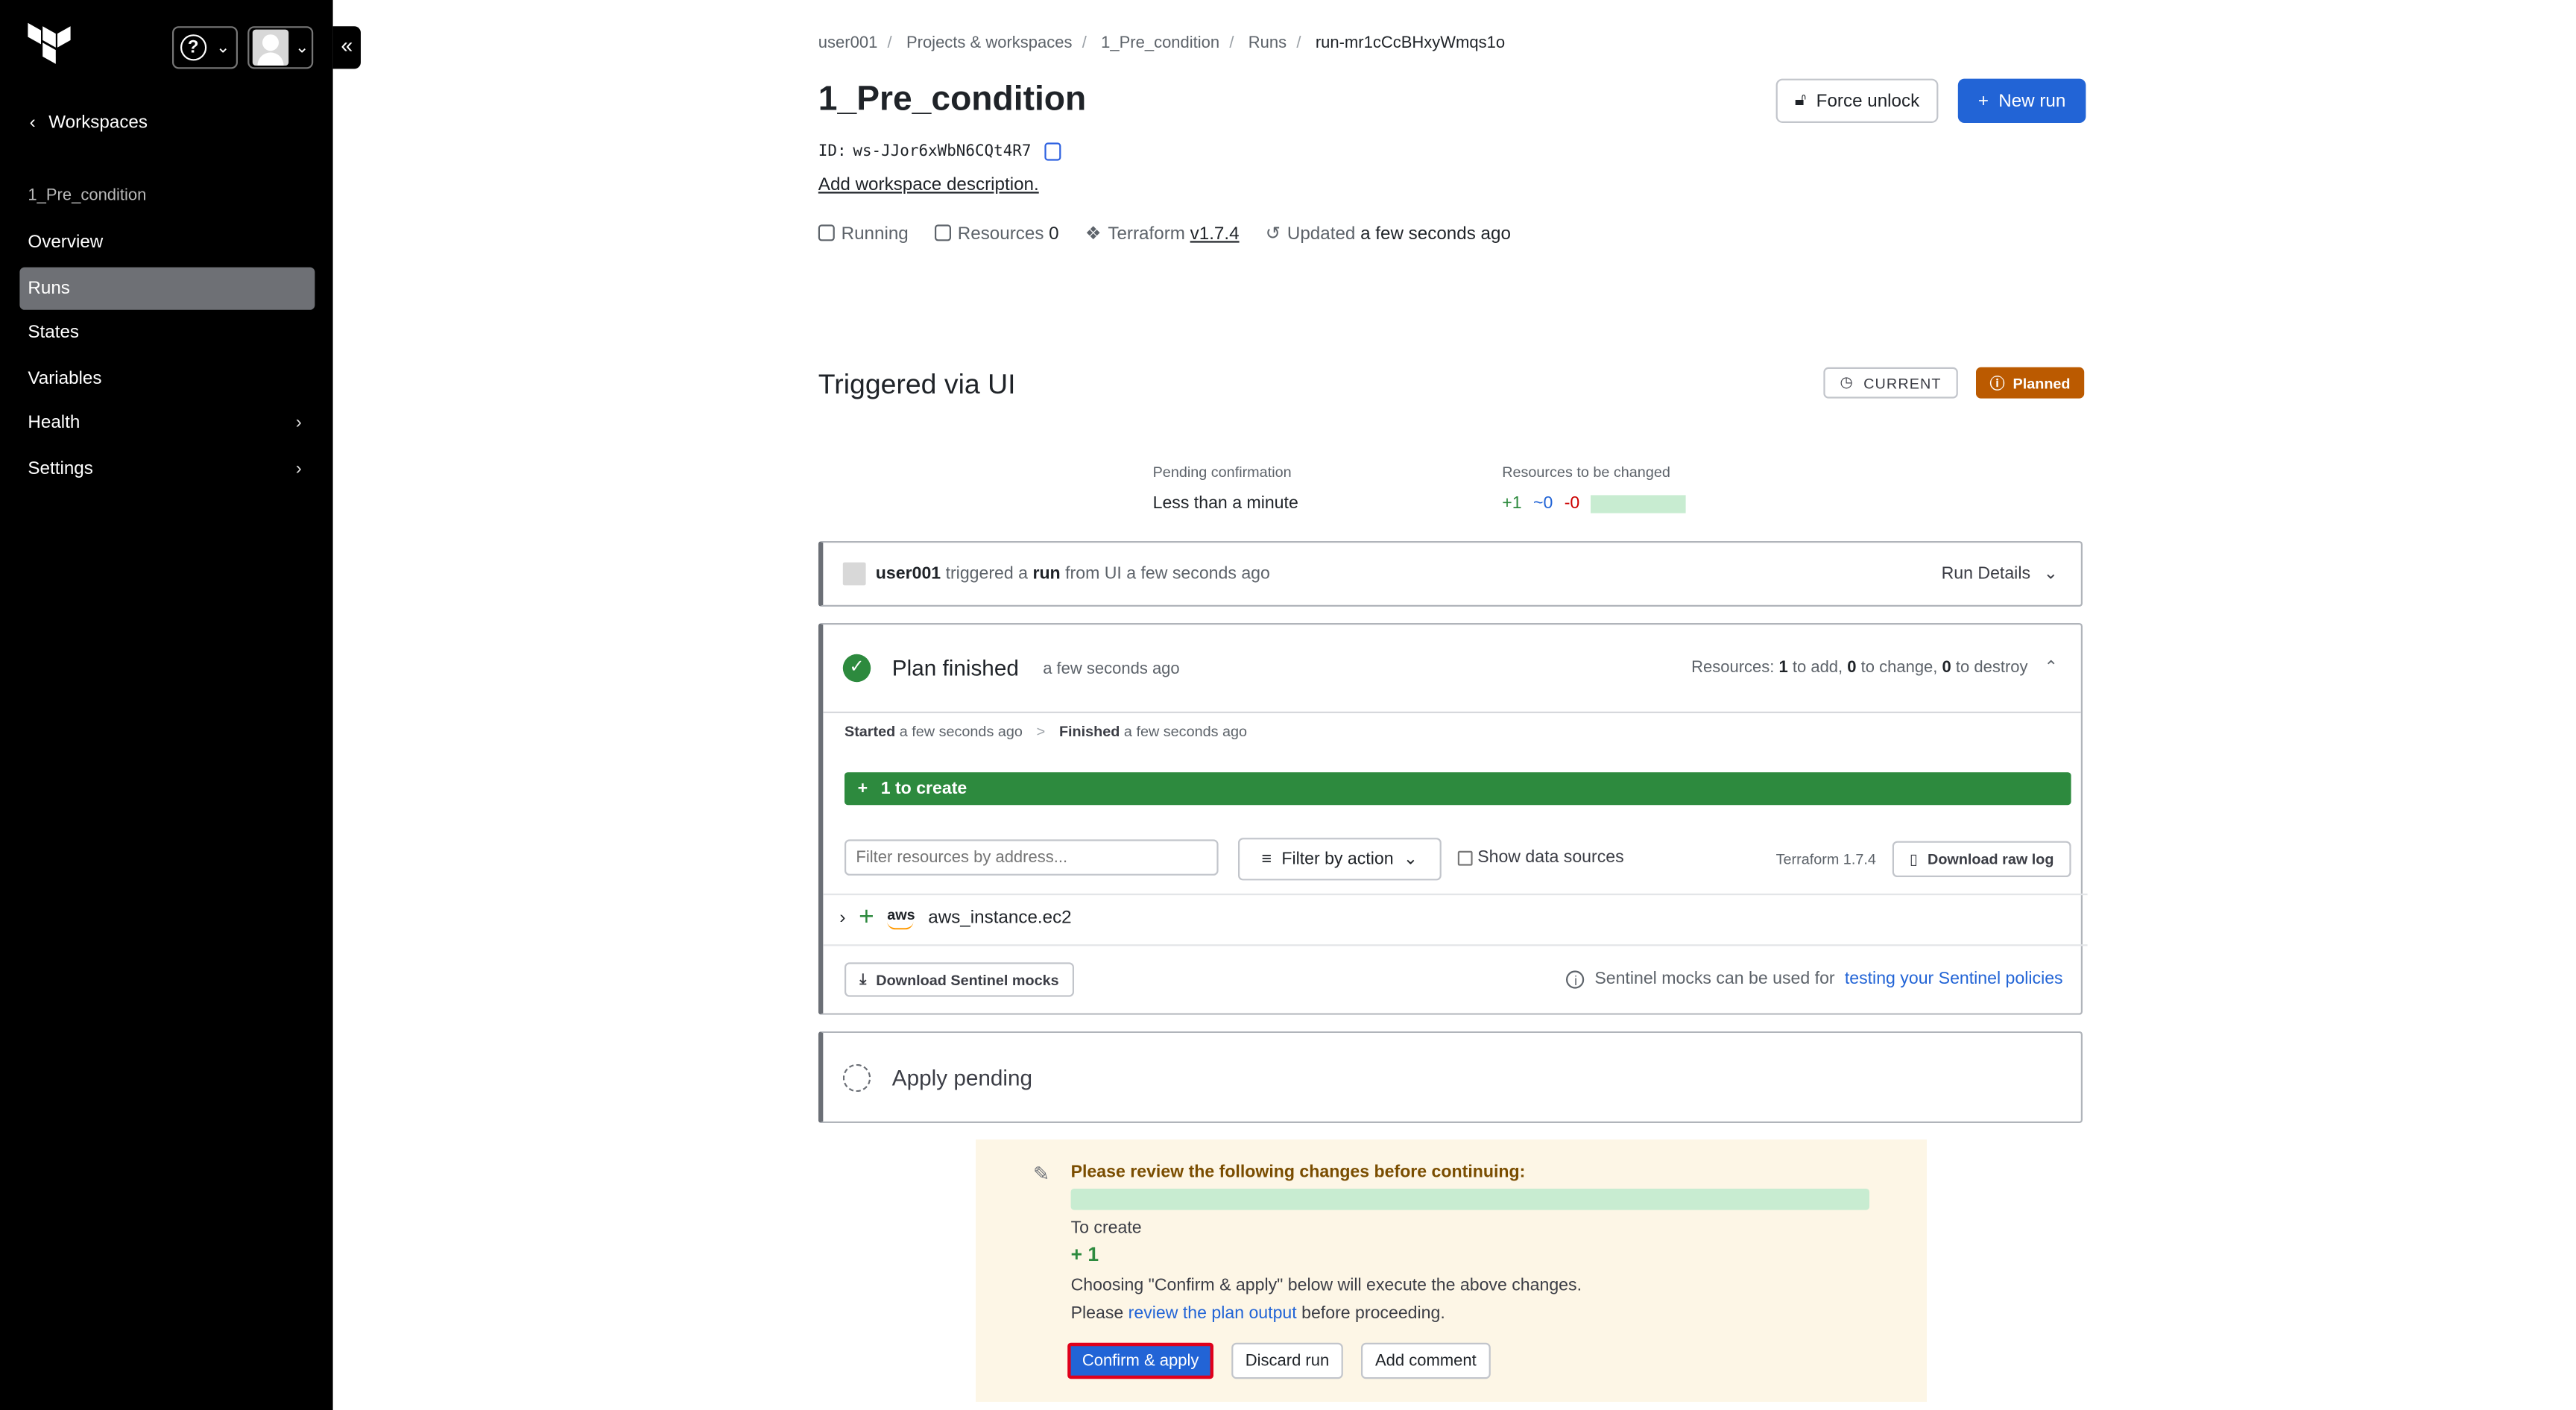 This screenshot has width=2576, height=1410. Describe the element at coordinates (1340, 859) in the screenshot. I see `filter-by-action-button: ≡ Filter by action ⌄` at that location.